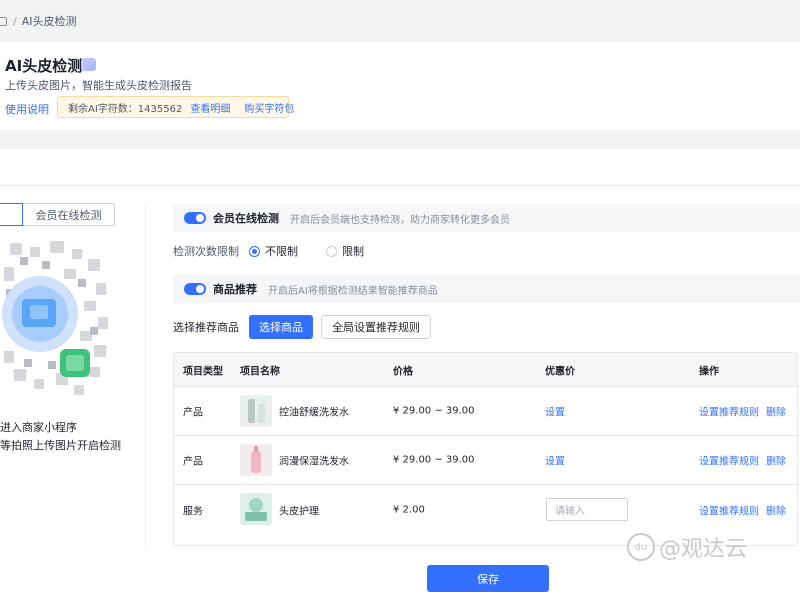 The image size is (800, 600). Describe the element at coordinates (27, 109) in the screenshot. I see `help-link: 使用说明` at that location.